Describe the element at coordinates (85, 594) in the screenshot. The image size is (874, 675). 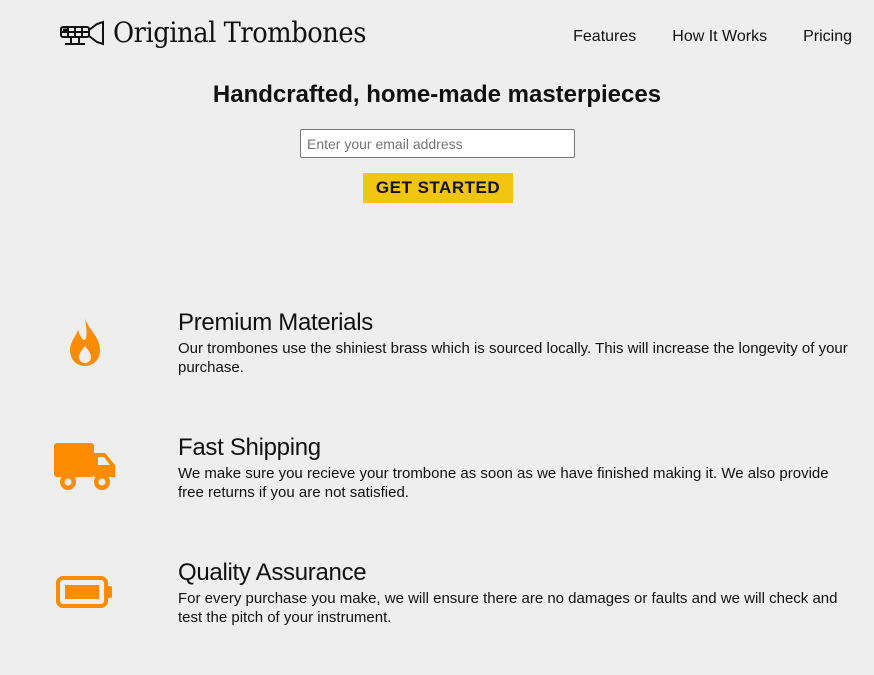
I see `battery-icon` at that location.